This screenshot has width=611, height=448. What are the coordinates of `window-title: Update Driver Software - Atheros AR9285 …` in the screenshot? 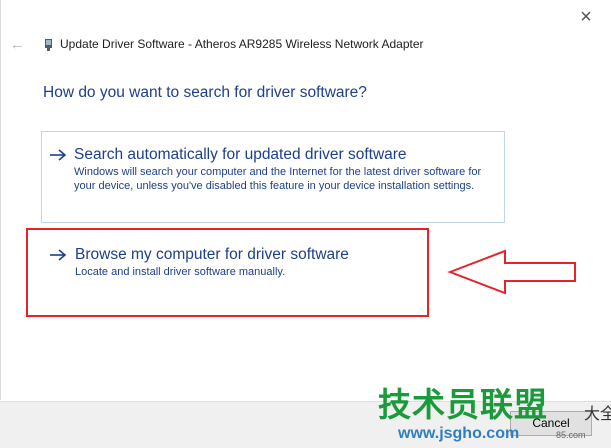 It's located at (242, 44).